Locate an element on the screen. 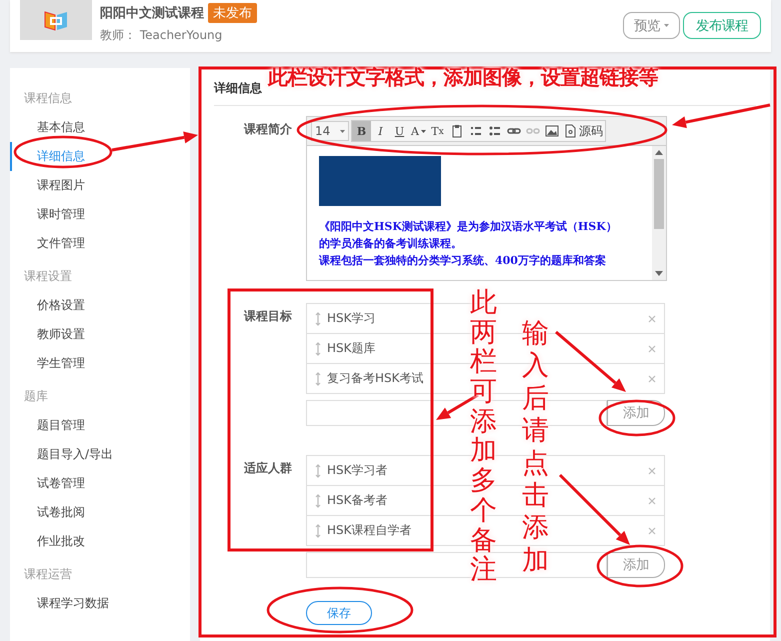 The image size is (781, 641). field-label: 课程目标 is located at coordinates (267, 316).